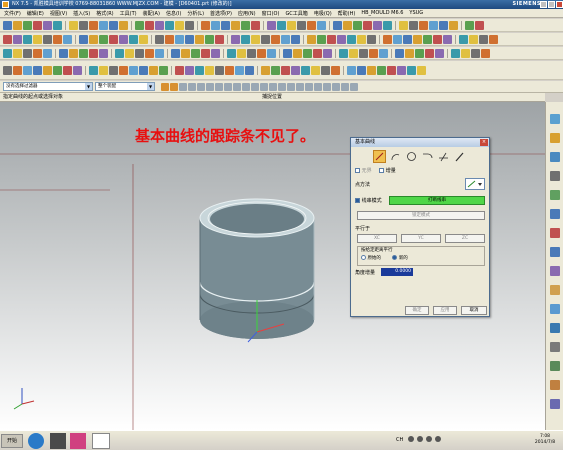 The width and height of the screenshot is (563, 450). Describe the element at coordinates (382, 170) in the screenshot. I see `incremental-checkbox` at that location.